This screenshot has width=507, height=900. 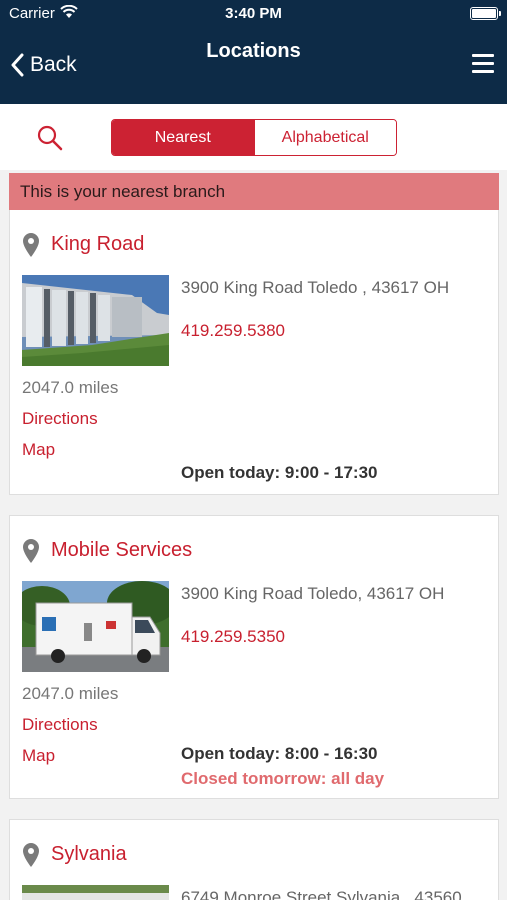 What do you see at coordinates (97, 244) in the screenshot?
I see `location-name: King Road` at bounding box center [97, 244].